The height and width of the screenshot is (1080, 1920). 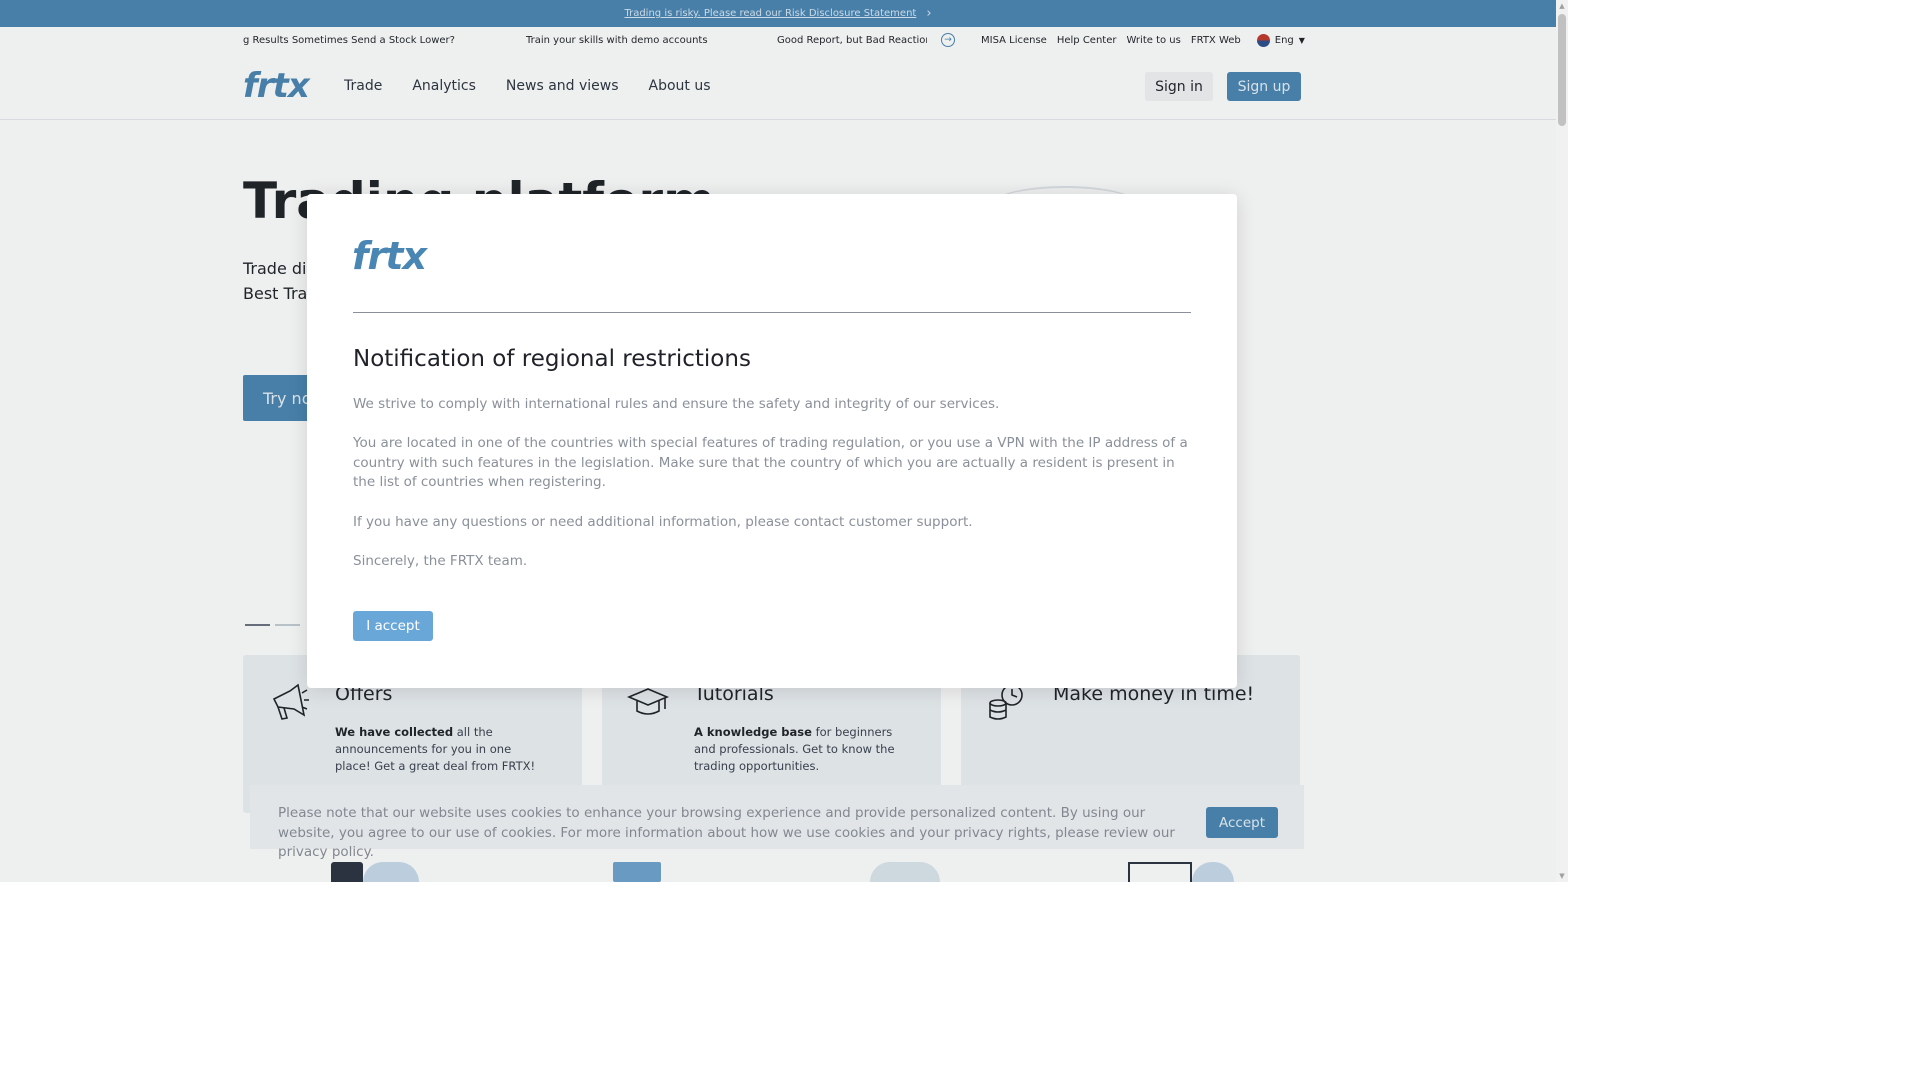 I want to click on frtx-logo: frtx, so click(x=389, y=256).